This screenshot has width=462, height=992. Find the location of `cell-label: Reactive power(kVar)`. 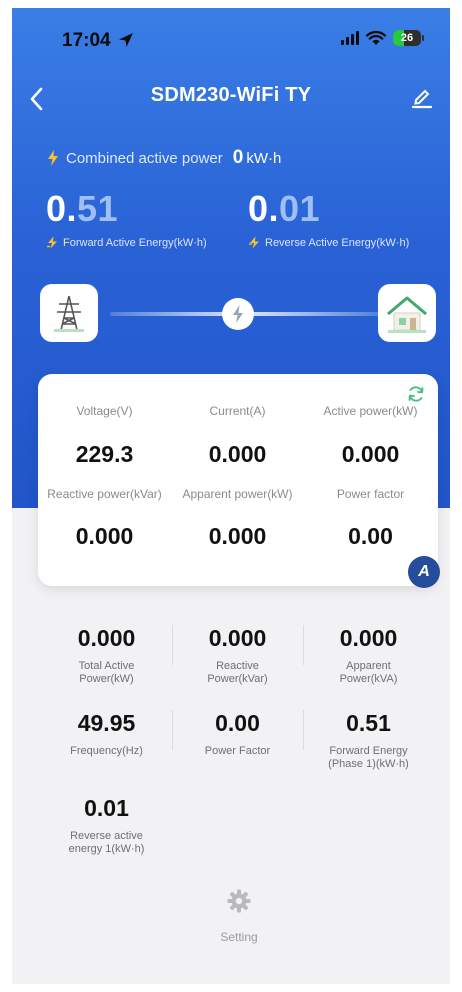

cell-label: Reactive power(kVar) is located at coordinates (104, 494).